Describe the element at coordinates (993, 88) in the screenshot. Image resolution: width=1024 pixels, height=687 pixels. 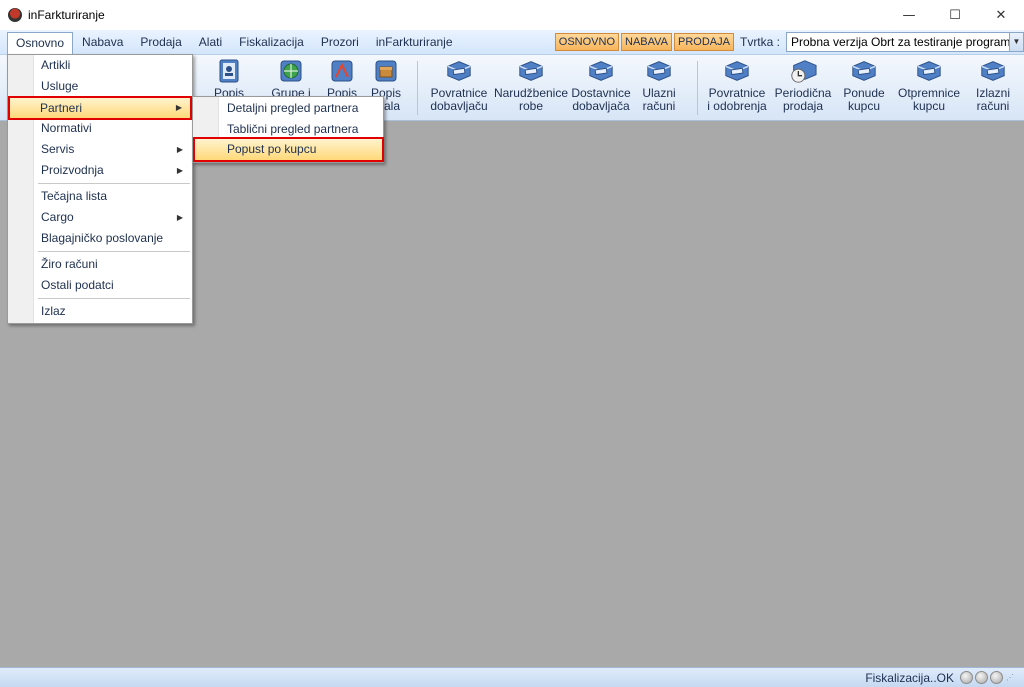
I see `toolbar-izlazni-racuni-button: Izlazni računi` at that location.